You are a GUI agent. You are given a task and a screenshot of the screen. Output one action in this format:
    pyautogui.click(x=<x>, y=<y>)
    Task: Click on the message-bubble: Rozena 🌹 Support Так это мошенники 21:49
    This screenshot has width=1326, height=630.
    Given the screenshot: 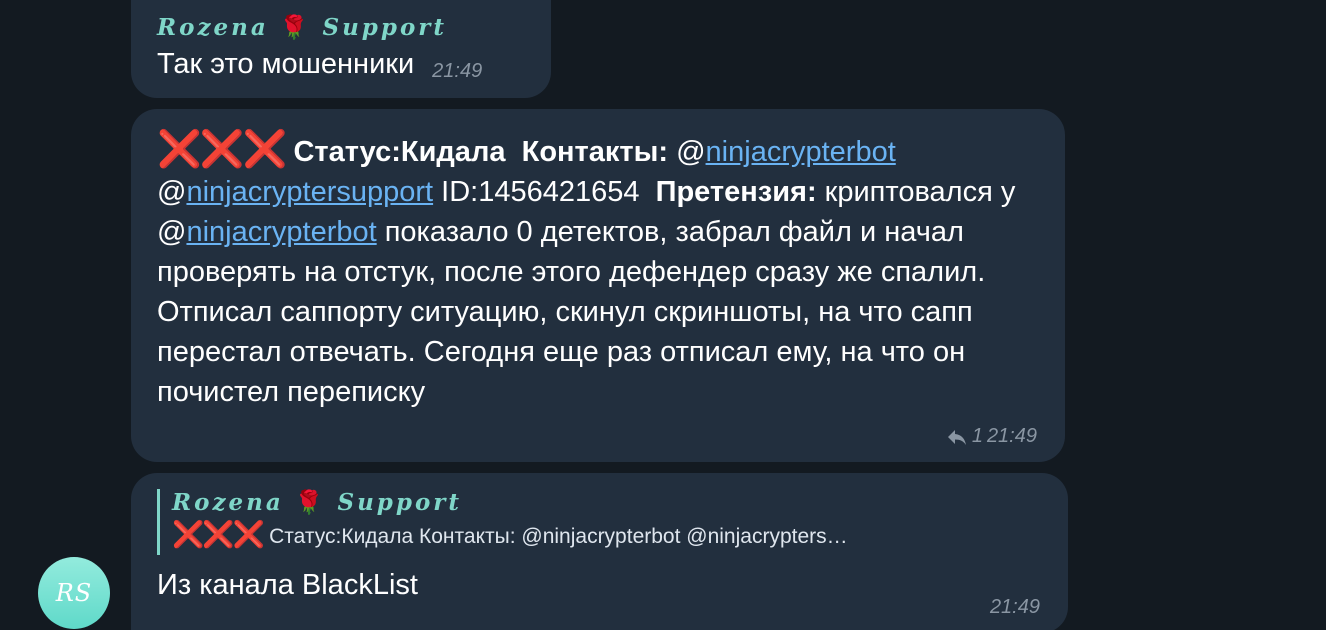 What is the action you would take?
    pyautogui.click(x=341, y=49)
    